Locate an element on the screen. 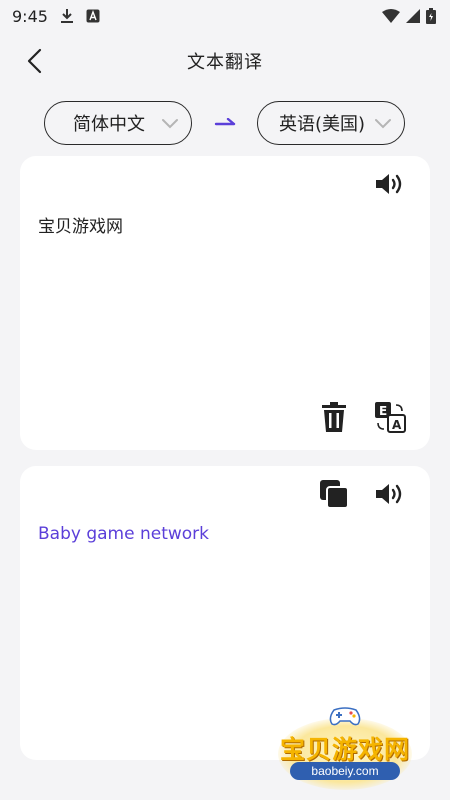 This screenshot has width=450, height=800. copy-icon is located at coordinates (334, 494).